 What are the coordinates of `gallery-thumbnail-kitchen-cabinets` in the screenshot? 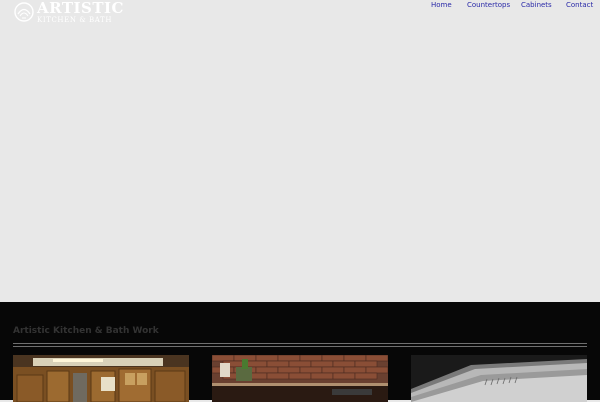 It's located at (101, 378).